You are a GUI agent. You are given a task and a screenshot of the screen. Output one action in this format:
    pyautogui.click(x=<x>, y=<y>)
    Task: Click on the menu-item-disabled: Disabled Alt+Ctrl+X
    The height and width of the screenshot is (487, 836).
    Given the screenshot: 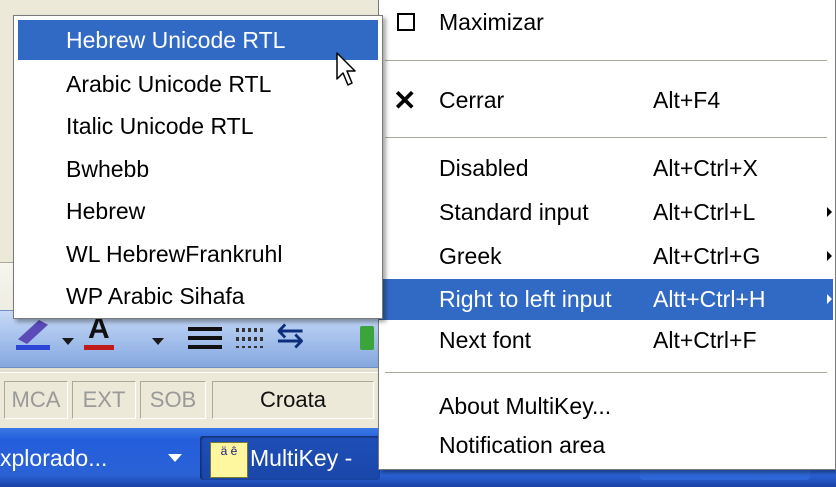 What is the action you would take?
    pyautogui.click(x=606, y=168)
    